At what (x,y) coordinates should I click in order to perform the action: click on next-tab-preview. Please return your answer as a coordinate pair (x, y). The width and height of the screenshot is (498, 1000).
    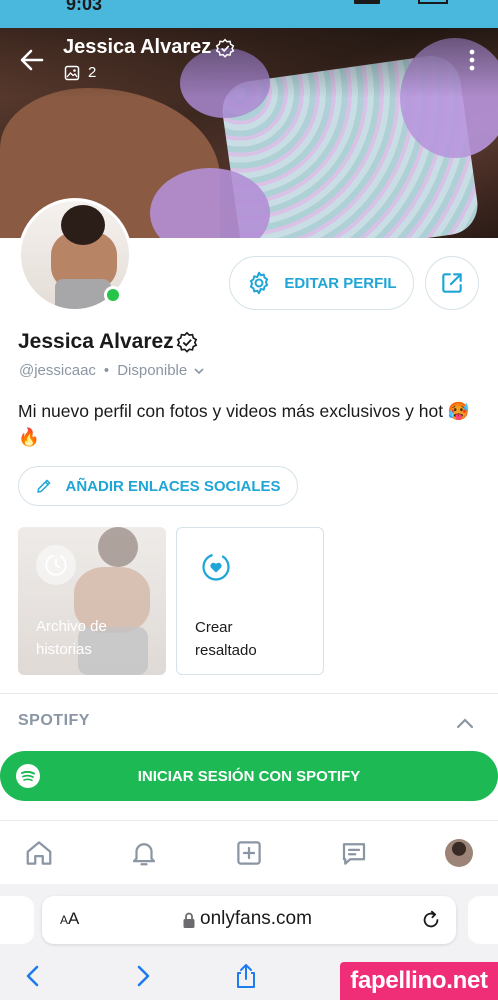
    Looking at the image, I should click on (483, 920).